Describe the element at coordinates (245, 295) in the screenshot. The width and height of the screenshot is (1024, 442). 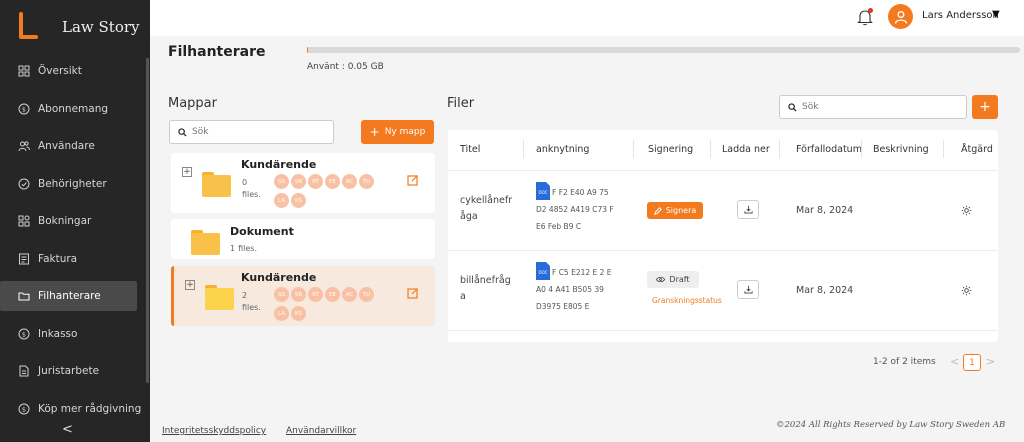
I see `folder-file-count-number: 2` at that location.